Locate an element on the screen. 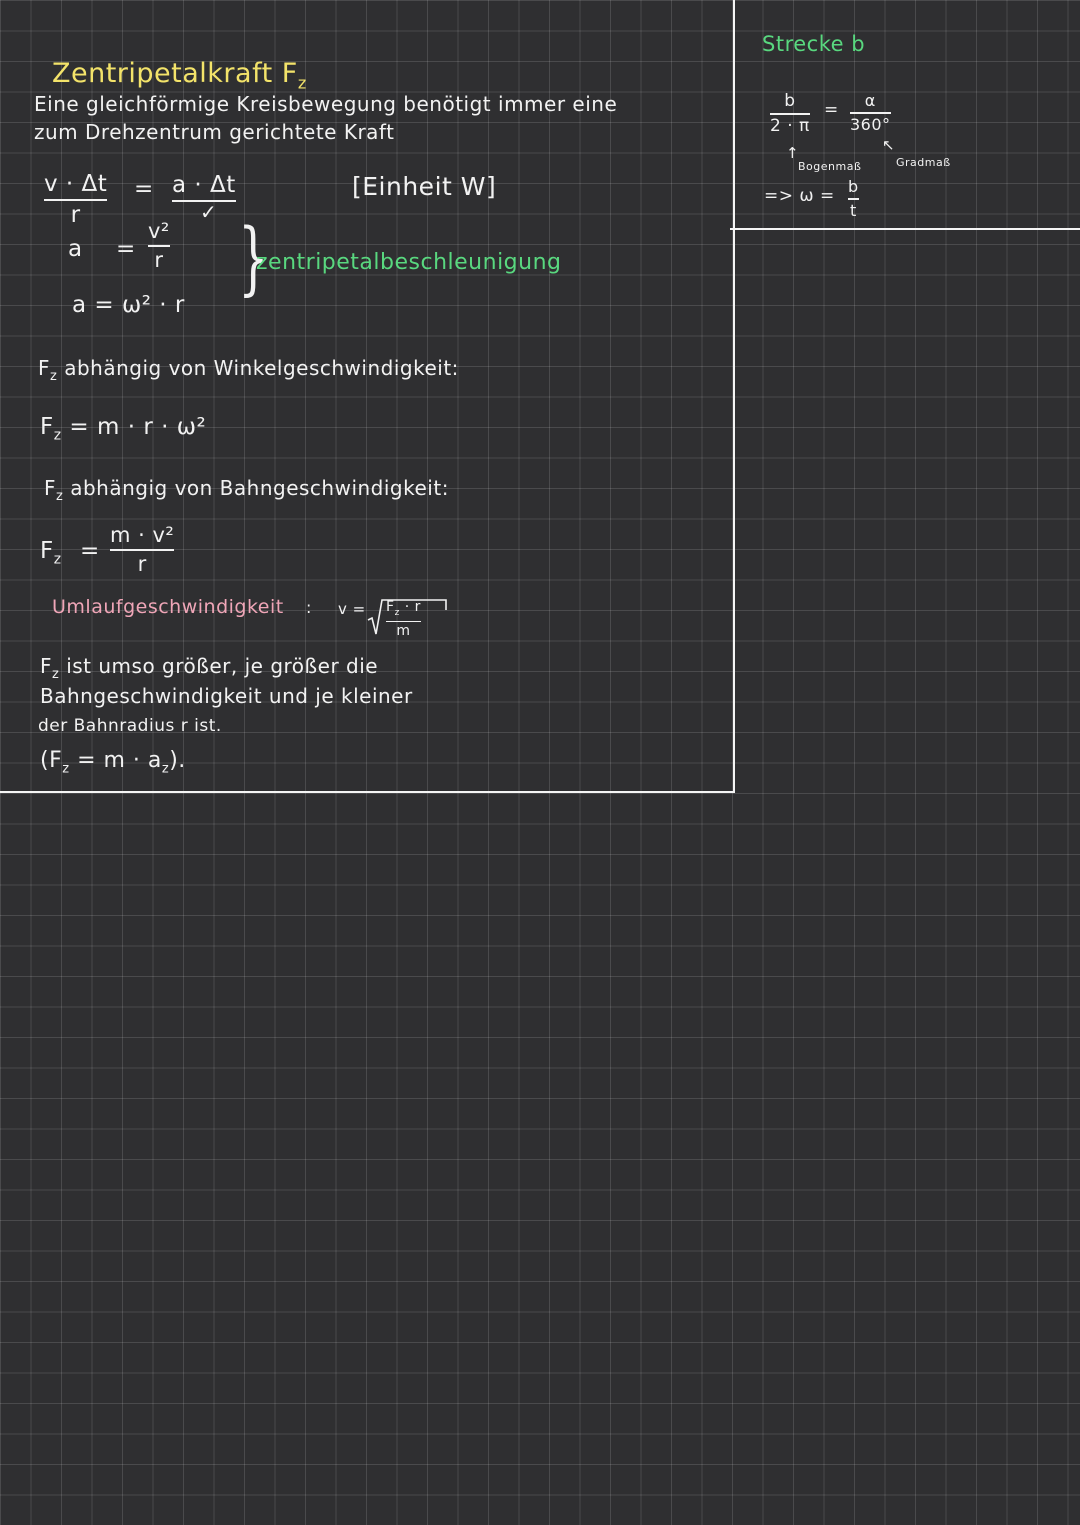 This screenshot has height=1525, width=1080. eq1-left-numerator: v · Δt is located at coordinates (76, 184).